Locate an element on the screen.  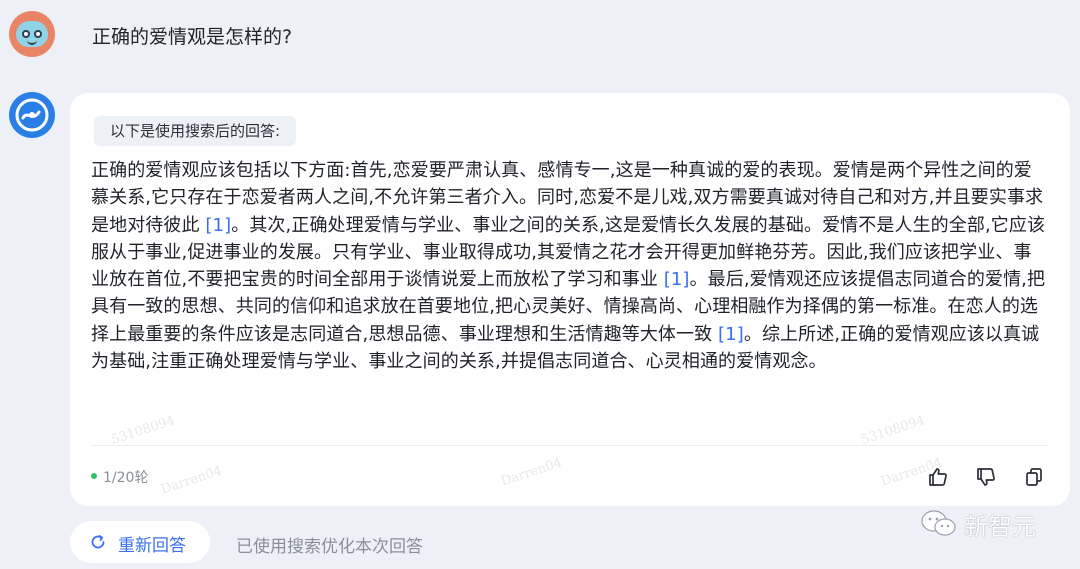
copy-button is located at coordinates (1034, 477).